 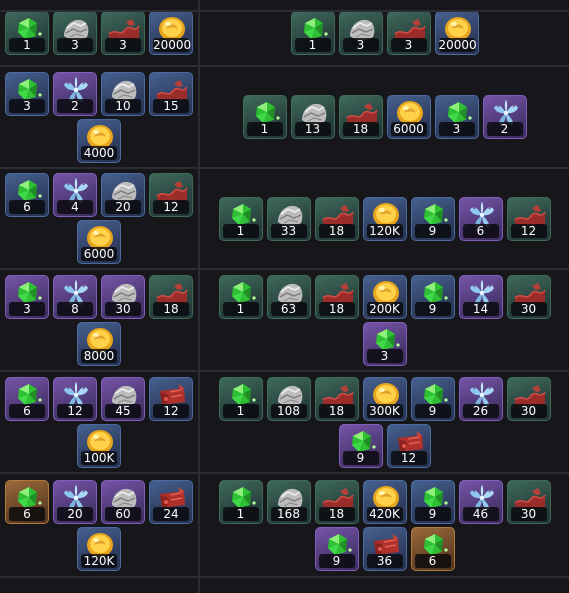 I want to click on item-quantity: 14, so click(x=480, y=308).